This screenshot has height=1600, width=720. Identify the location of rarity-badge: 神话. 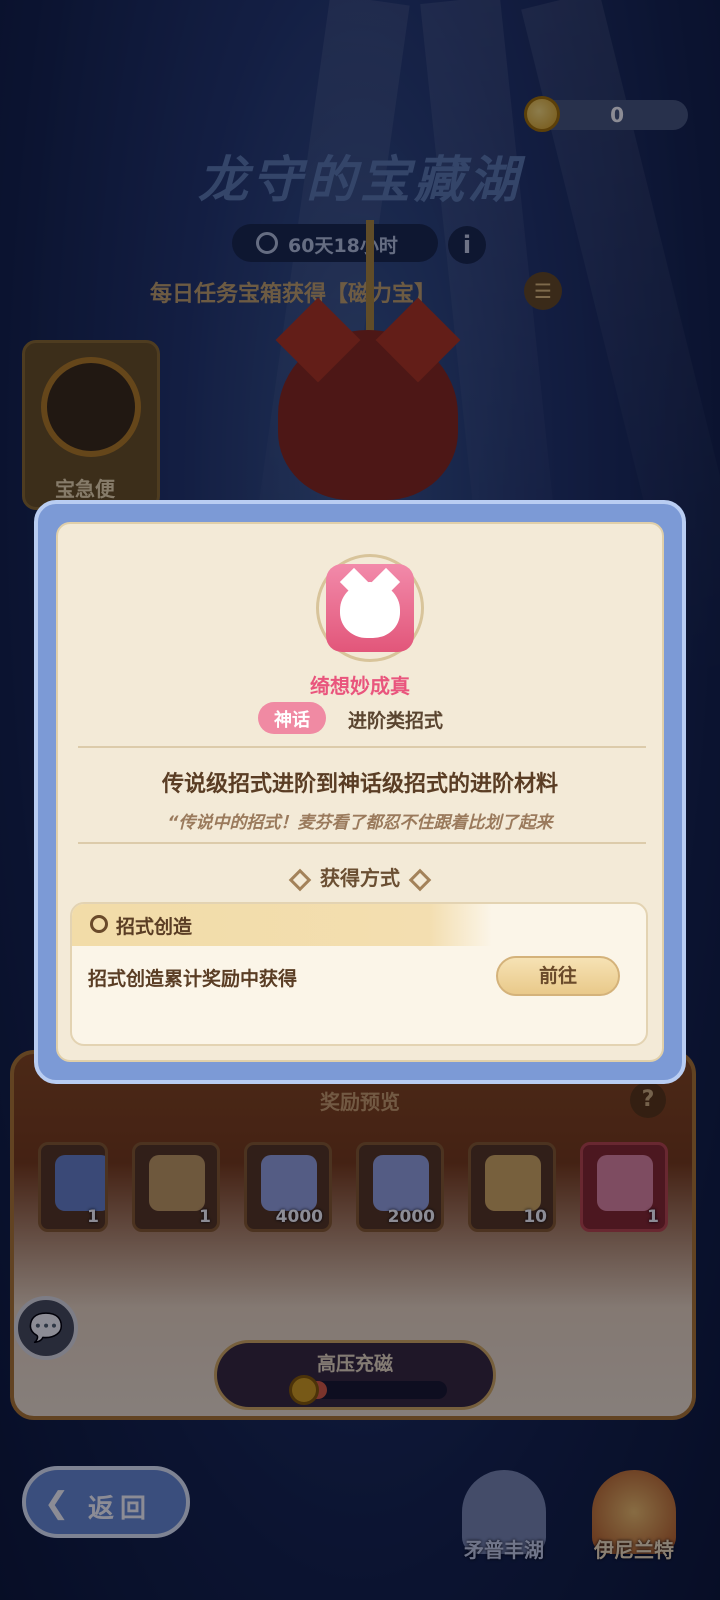
(292, 718).